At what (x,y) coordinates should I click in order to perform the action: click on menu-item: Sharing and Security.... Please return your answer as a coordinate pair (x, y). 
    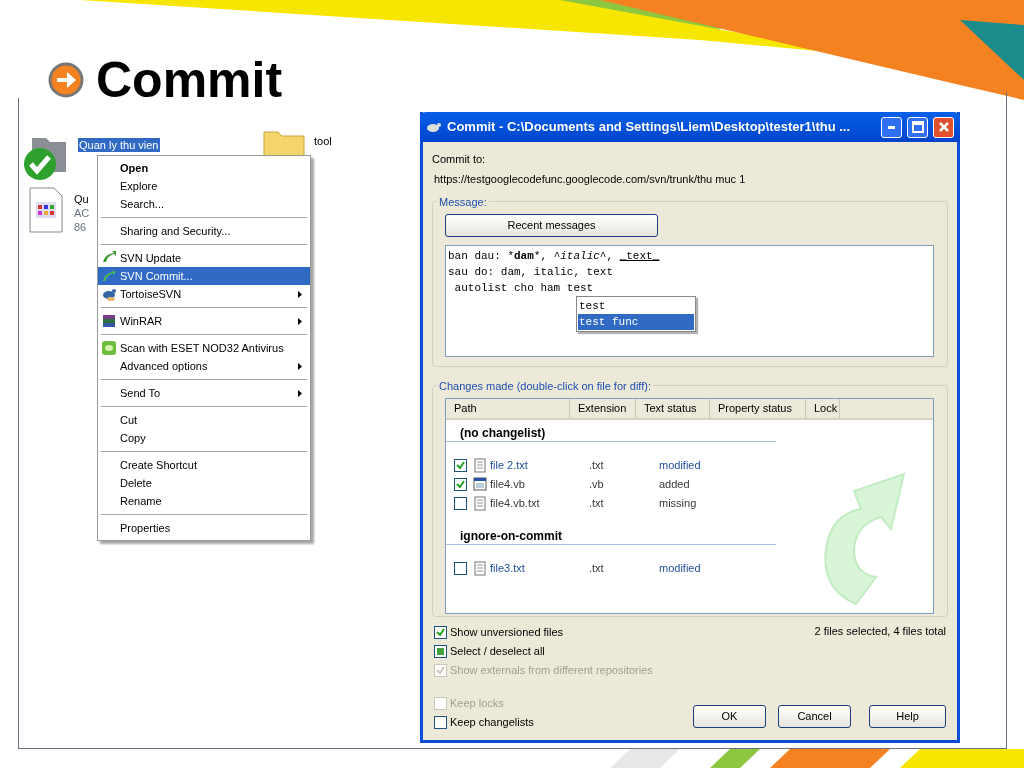
    Looking at the image, I should click on (204, 231).